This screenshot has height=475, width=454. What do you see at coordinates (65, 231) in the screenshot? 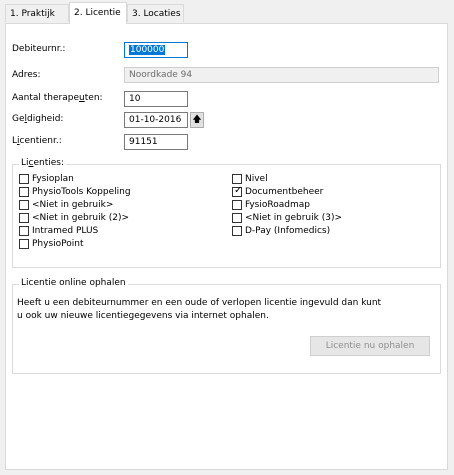
I see `licentie-label: Intramed PLUS` at bounding box center [65, 231].